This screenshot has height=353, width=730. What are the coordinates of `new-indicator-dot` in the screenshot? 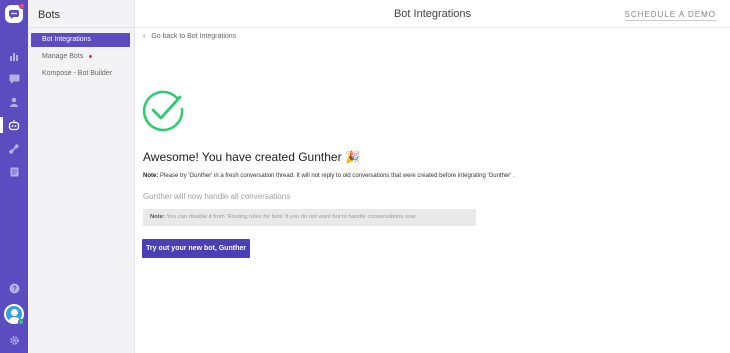 It's located at (91, 56).